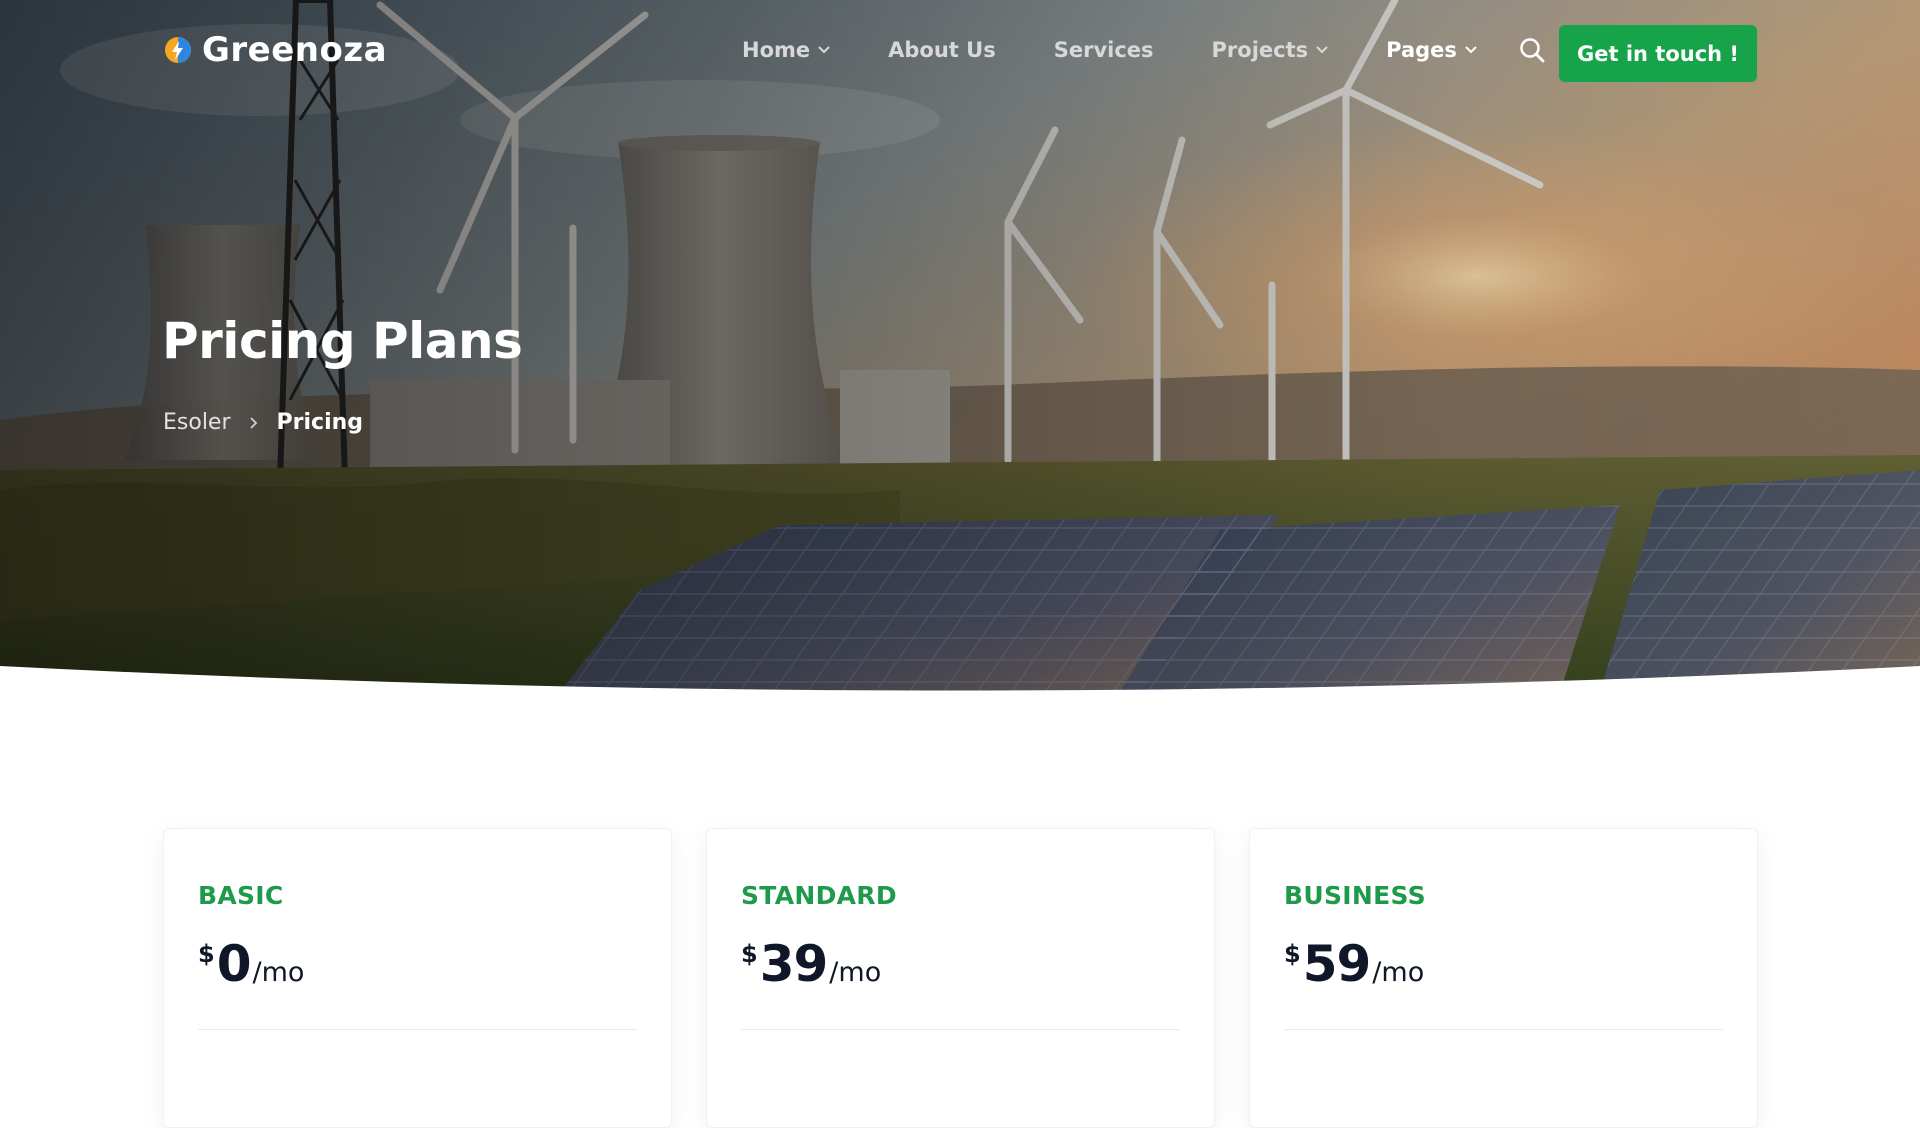  I want to click on pricing-card-business: BUSINESS $ 59 /mo, so click(1503, 978).